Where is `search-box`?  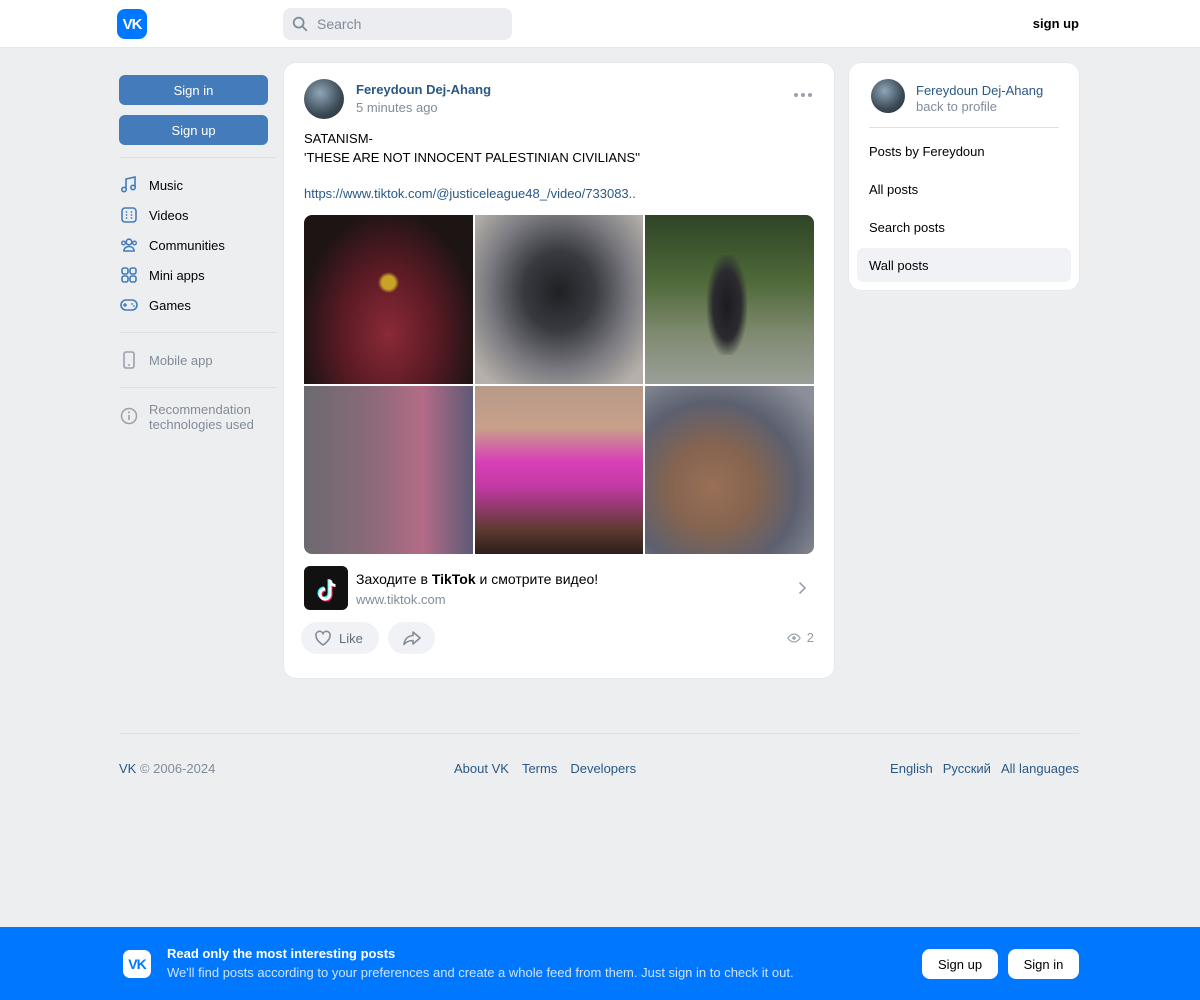
search-box is located at coordinates (397, 24).